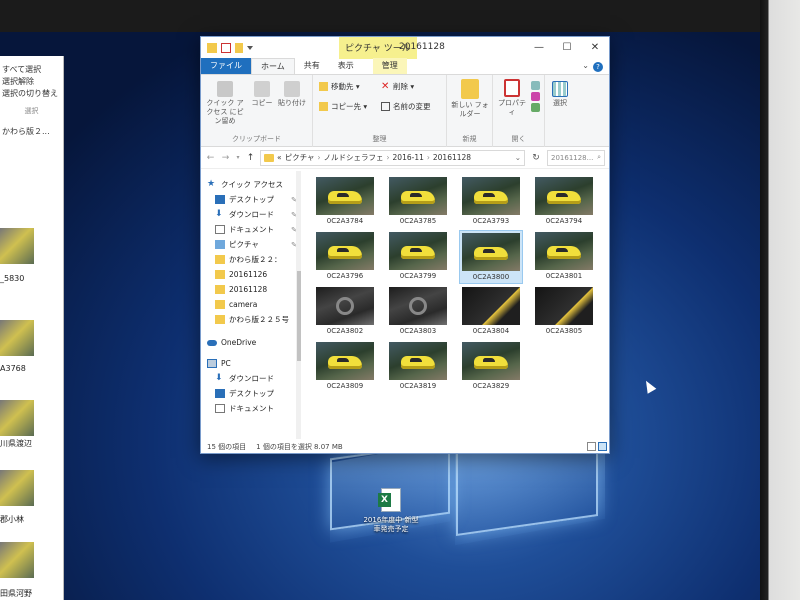 The image size is (800, 600). I want to click on document-icon, so click(220, 229).